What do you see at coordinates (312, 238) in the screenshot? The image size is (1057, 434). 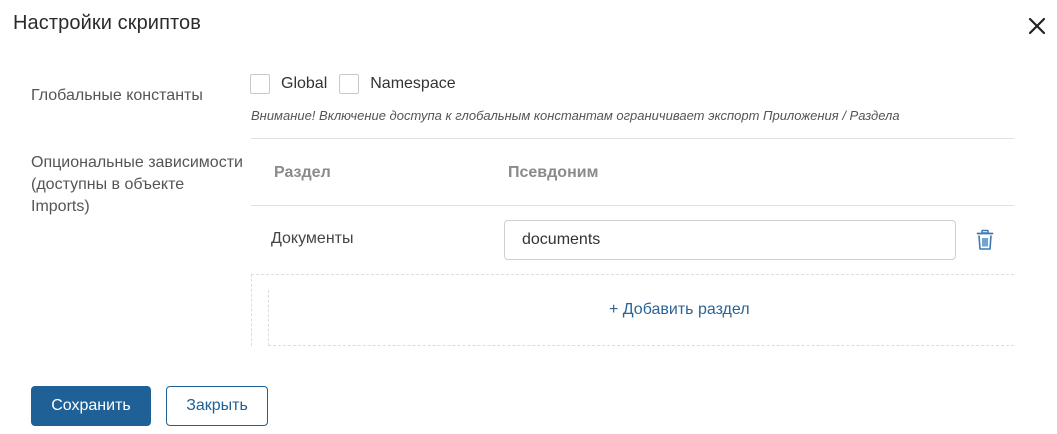 I see `section-name: Документы` at bounding box center [312, 238].